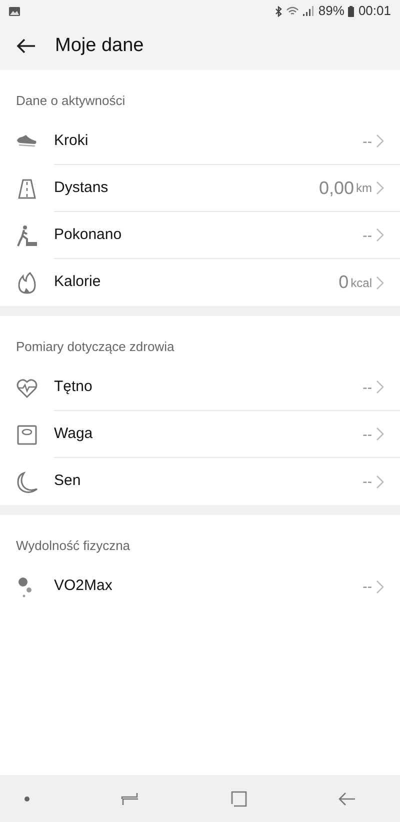 The height and width of the screenshot is (822, 400). What do you see at coordinates (27, 481) in the screenshot?
I see `moon-icon` at bounding box center [27, 481].